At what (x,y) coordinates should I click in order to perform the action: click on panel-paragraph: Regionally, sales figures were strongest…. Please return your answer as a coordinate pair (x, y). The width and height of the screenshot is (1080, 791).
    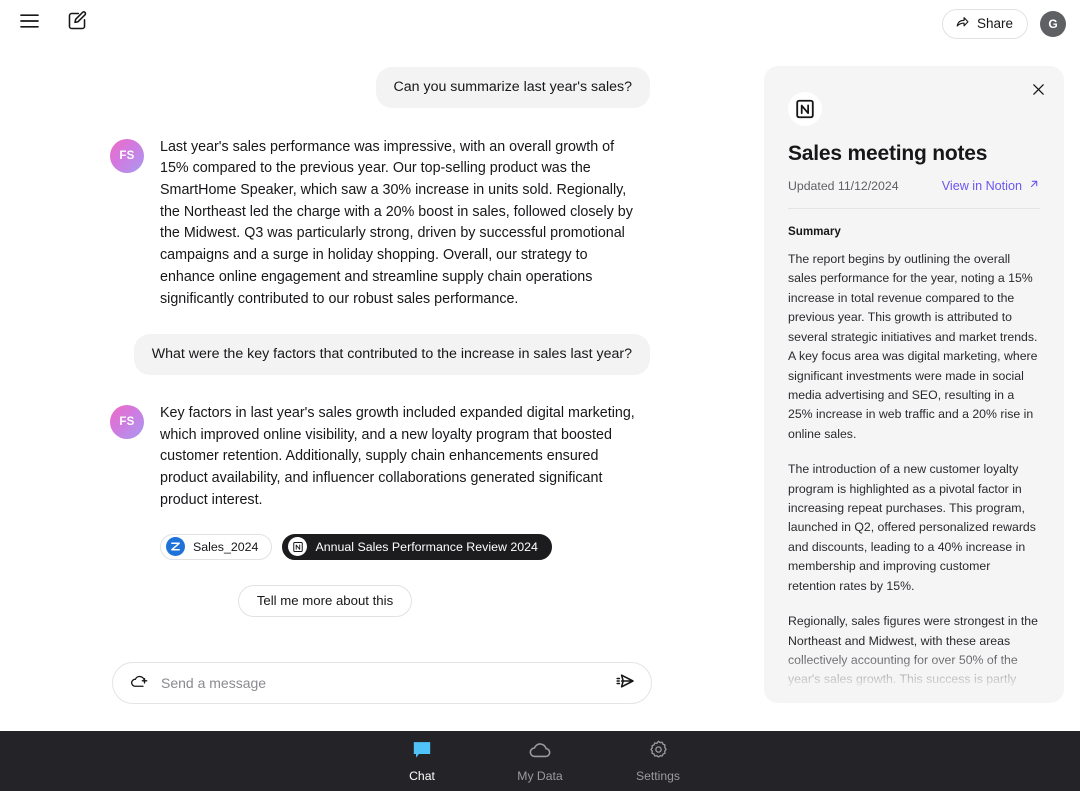
    Looking at the image, I should click on (913, 658).